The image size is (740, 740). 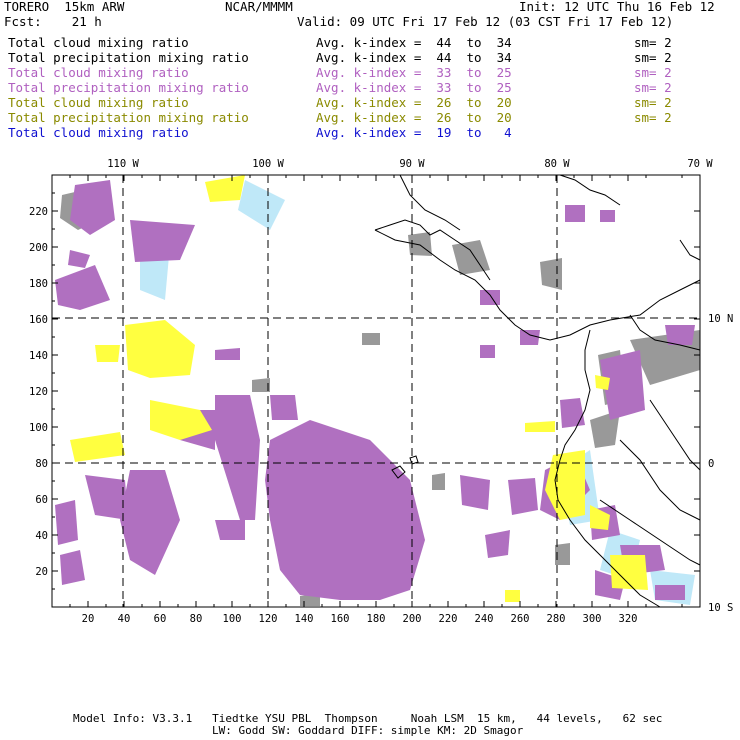 I want to click on x-tick-label: 320, so click(x=628, y=619).